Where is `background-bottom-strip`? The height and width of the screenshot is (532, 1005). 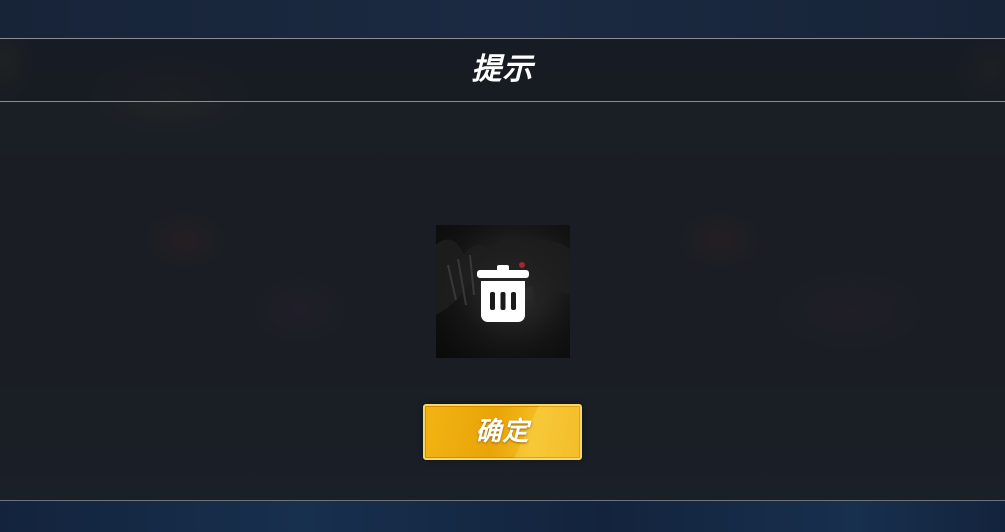
background-bottom-strip is located at coordinates (502, 516).